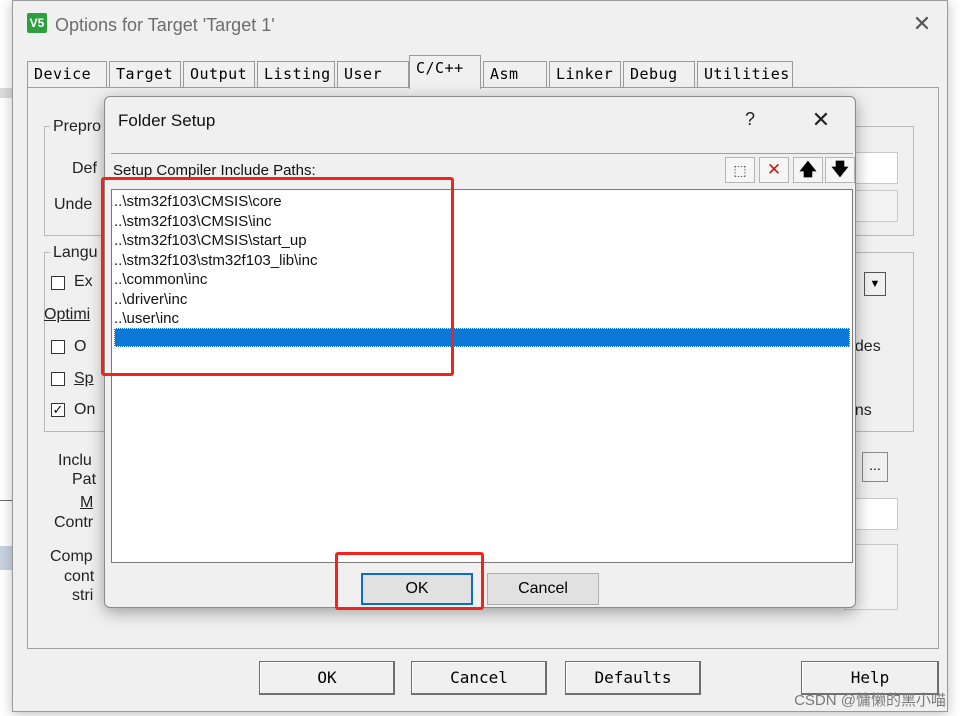  I want to click on keil-app-icon: V5, so click(37, 23).